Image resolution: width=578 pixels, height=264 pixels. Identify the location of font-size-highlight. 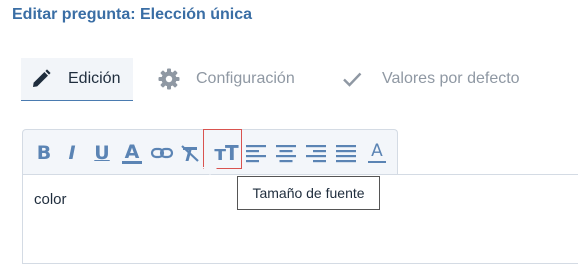
(222, 149).